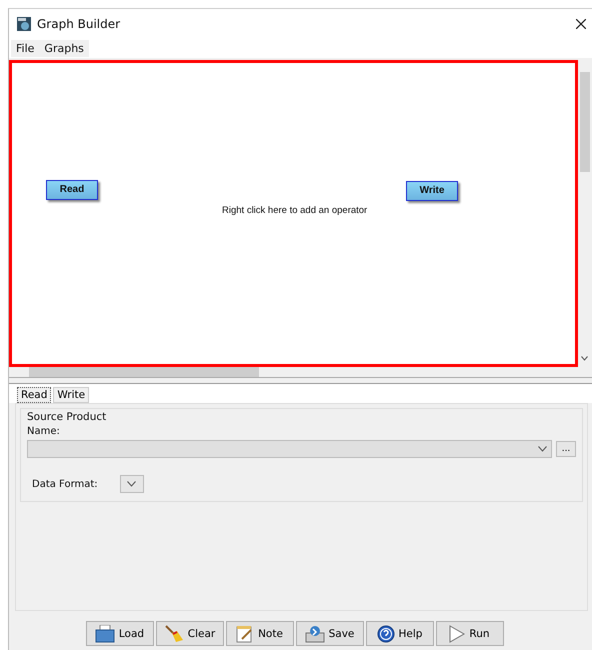 The height and width of the screenshot is (650, 592). I want to click on group-title: Source Product, so click(67, 417).